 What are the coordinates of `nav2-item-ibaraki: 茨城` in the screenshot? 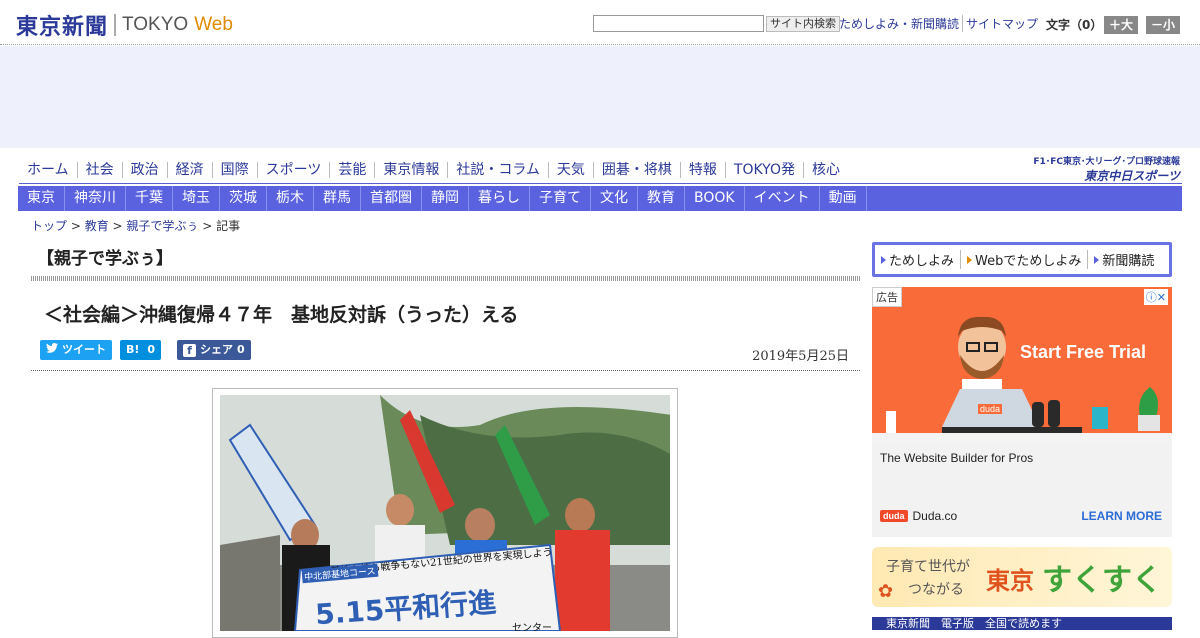 It's located at (243, 198).